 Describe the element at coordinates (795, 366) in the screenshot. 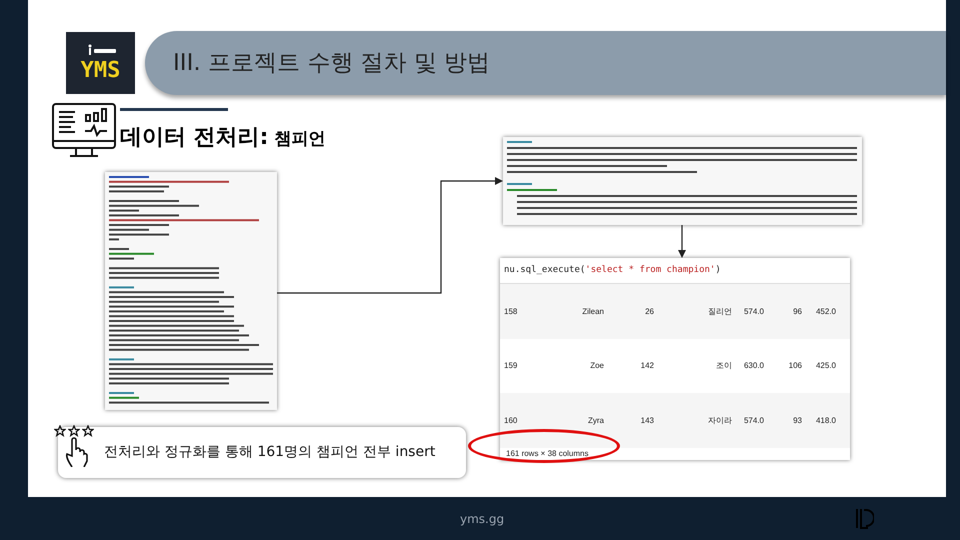

I see `table-cell-text: 106` at that location.